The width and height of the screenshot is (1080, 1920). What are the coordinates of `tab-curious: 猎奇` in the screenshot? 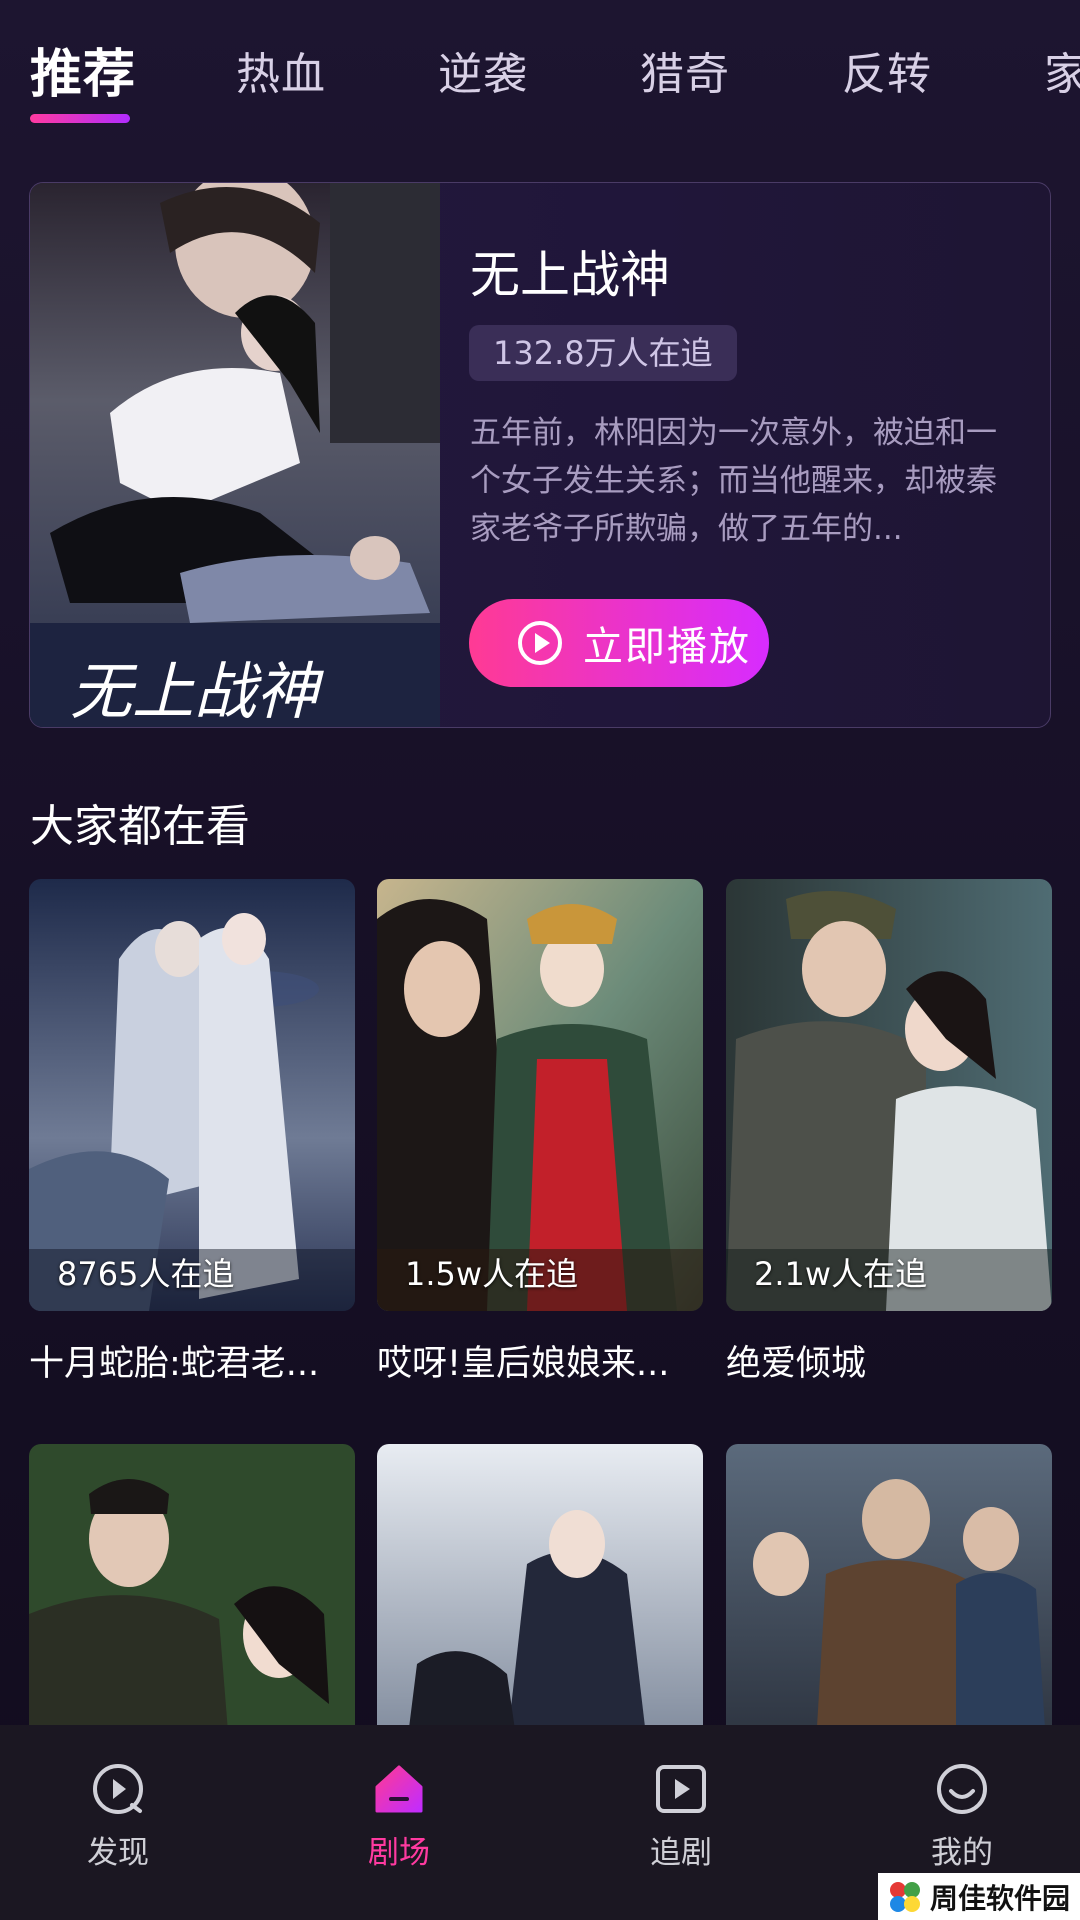 It's located at (685, 70).